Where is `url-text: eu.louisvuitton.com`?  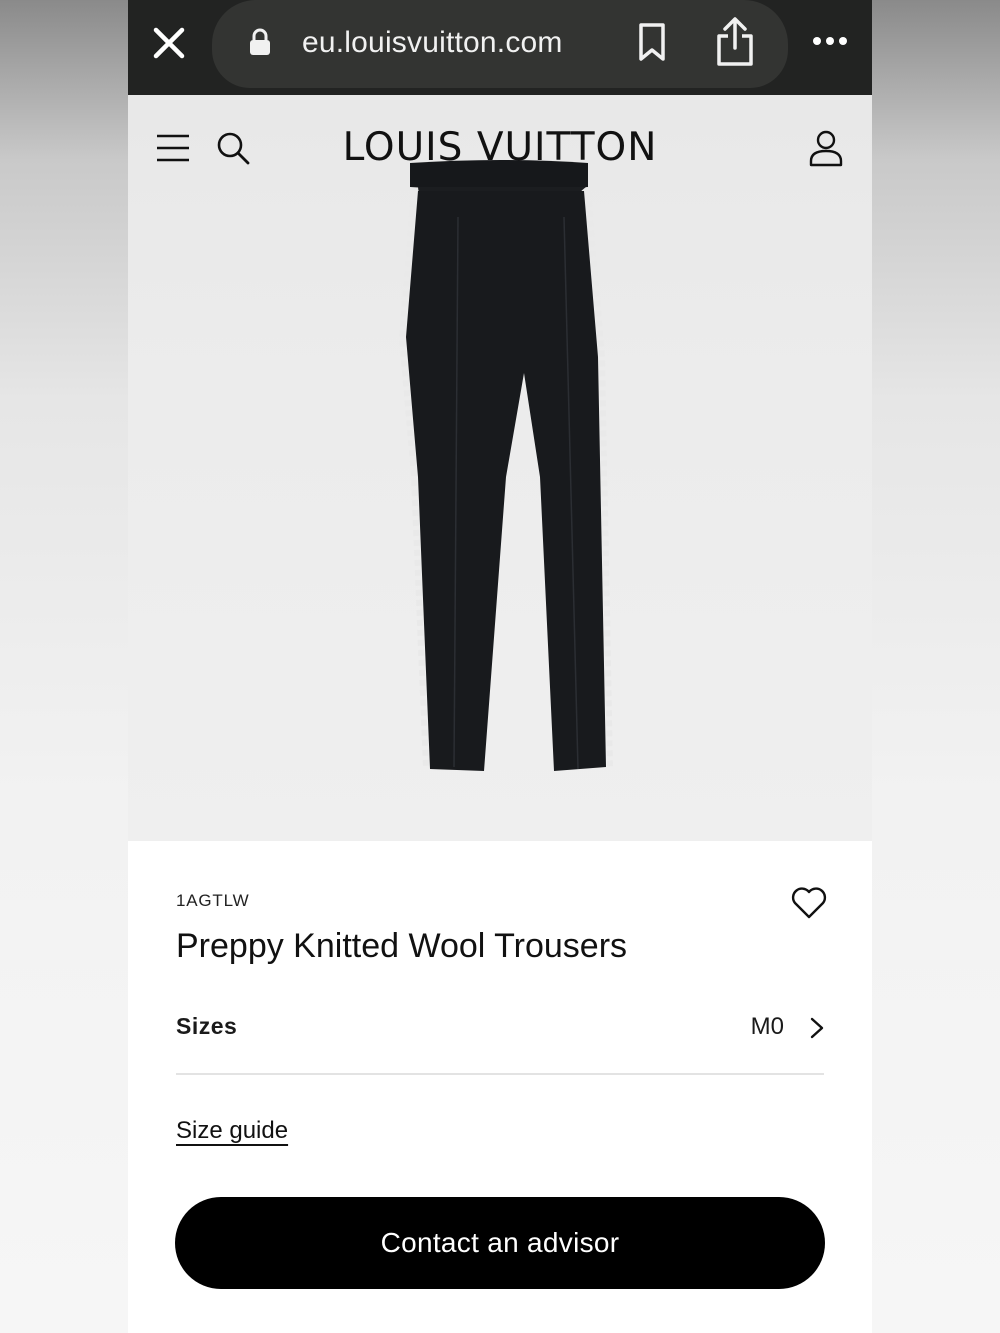
url-text: eu.louisvuitton.com is located at coordinates (432, 43).